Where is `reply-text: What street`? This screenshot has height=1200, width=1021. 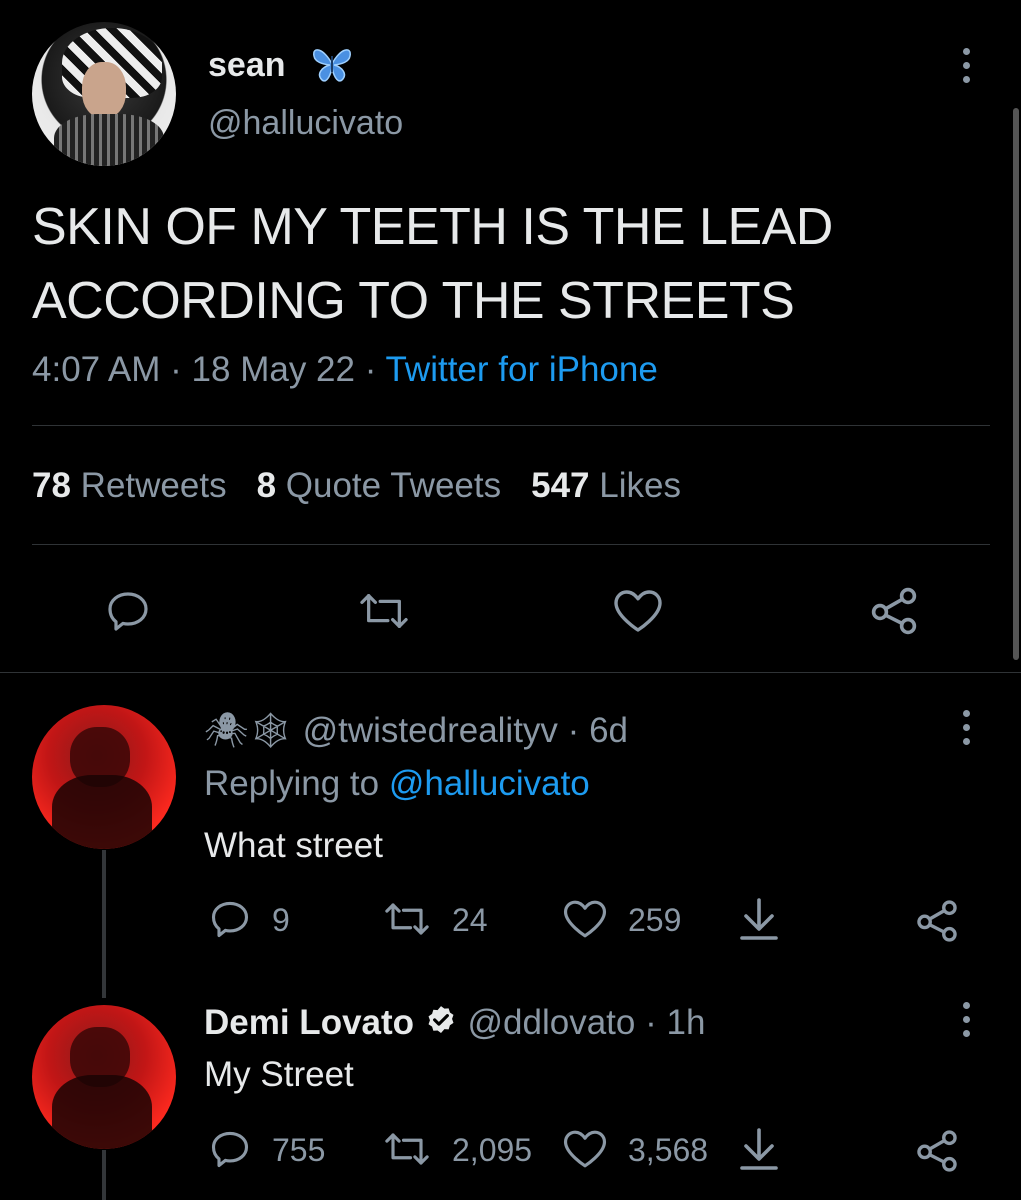
reply-text: What street is located at coordinates (293, 845).